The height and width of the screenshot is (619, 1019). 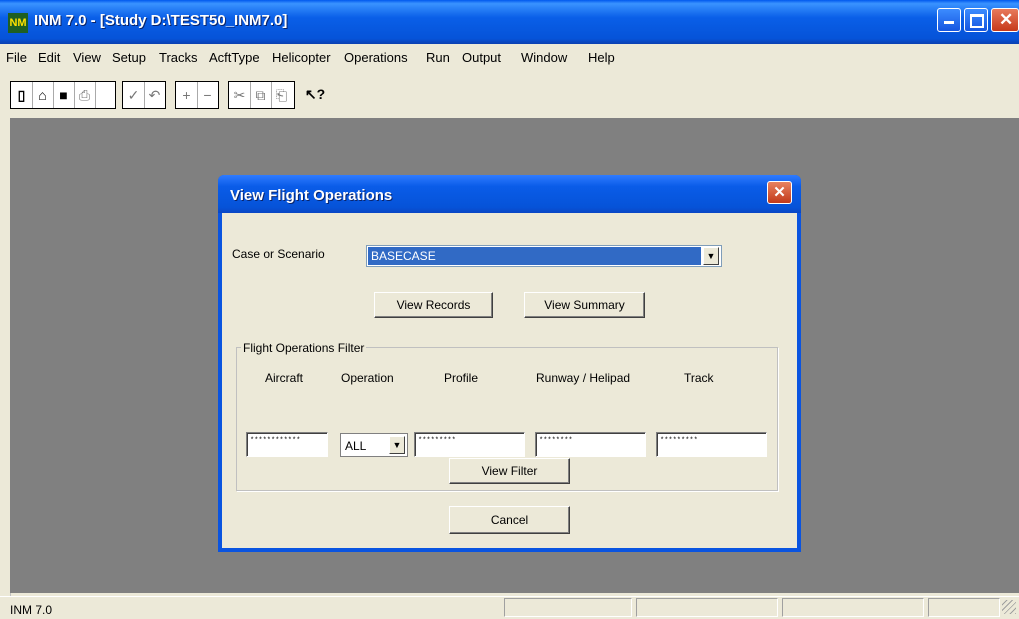 What do you see at coordinates (16, 57) in the screenshot?
I see `menu-file: File` at bounding box center [16, 57].